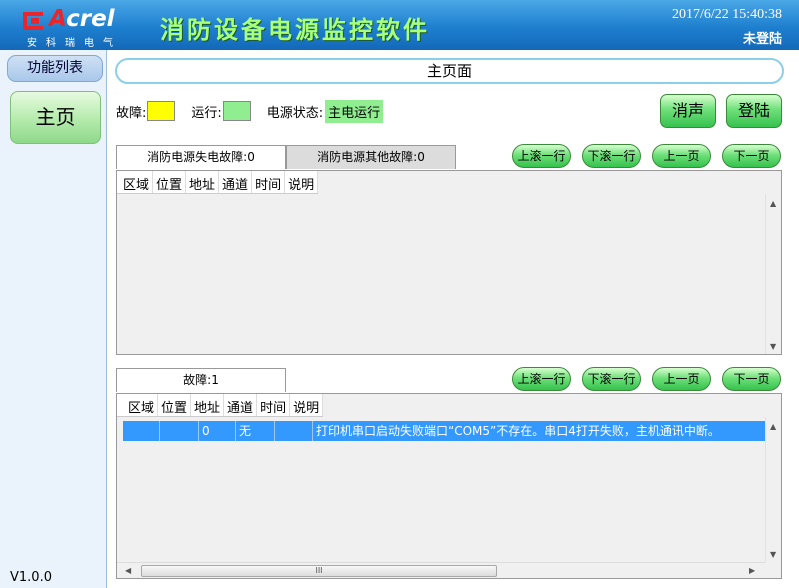 The image size is (799, 588). Describe the element at coordinates (201, 157) in the screenshot. I see `tab-power-loss-fault: 消防电源失电故障:0` at that location.